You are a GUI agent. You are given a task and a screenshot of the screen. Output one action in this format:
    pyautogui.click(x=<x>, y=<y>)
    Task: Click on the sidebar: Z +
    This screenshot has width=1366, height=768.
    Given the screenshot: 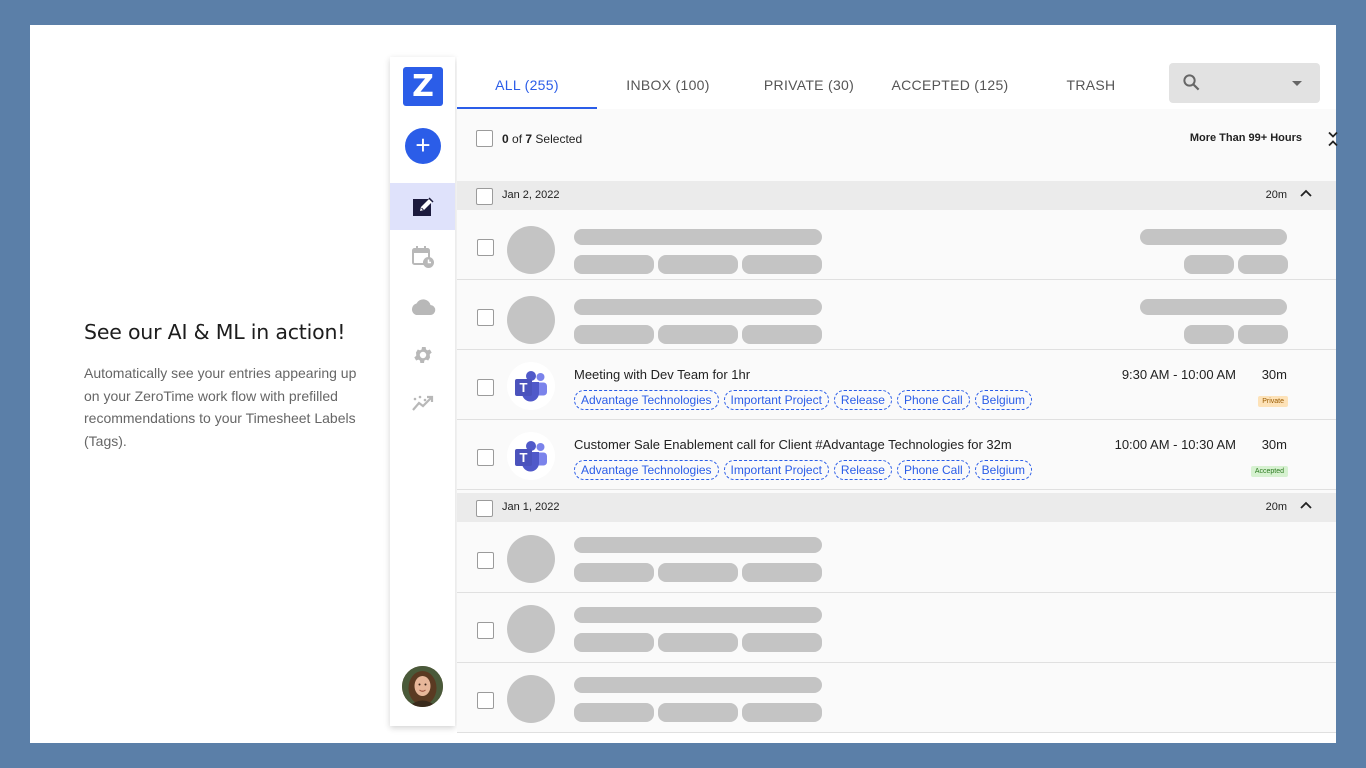 What is the action you would take?
    pyautogui.click(x=422, y=391)
    